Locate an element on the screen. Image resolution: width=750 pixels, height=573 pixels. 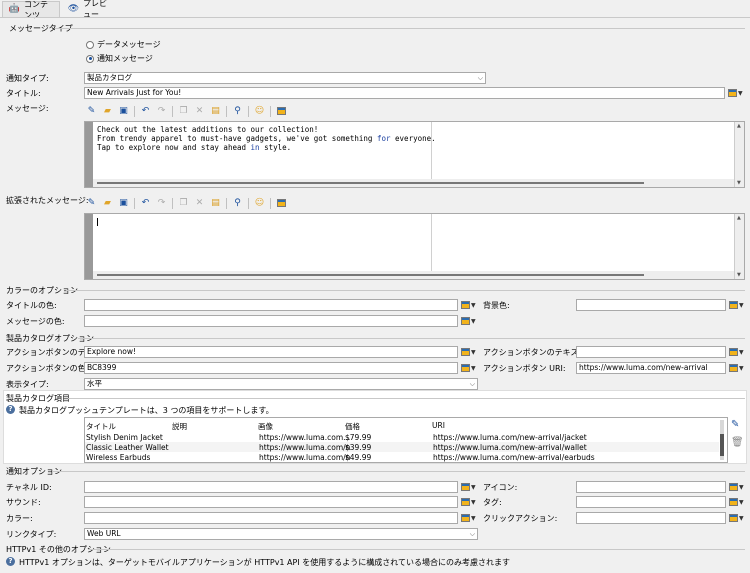
icon-label: アイコン: is located at coordinates (500, 487).